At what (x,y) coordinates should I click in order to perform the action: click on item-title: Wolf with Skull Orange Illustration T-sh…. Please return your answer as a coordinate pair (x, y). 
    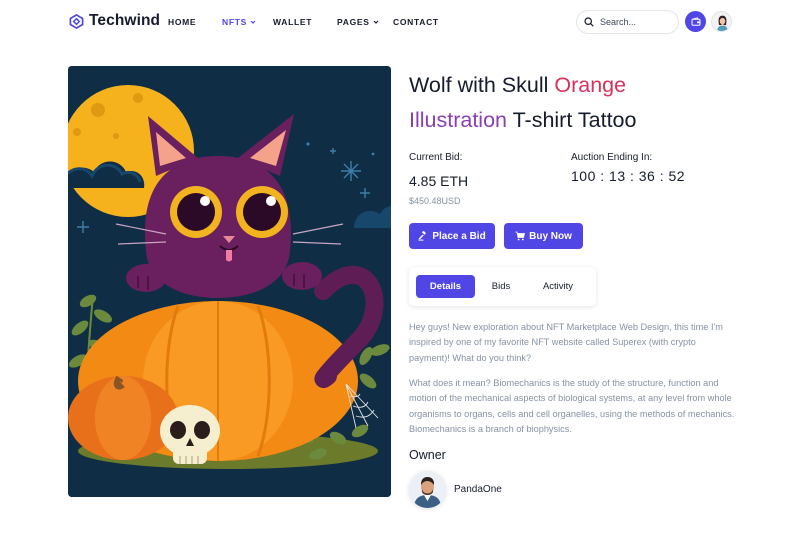
    Looking at the image, I should click on (574, 103).